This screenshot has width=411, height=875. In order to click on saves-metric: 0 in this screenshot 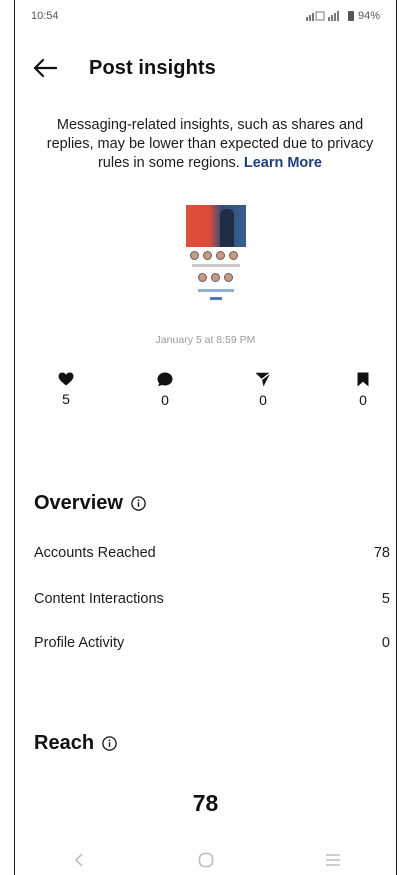, I will do `click(363, 390)`.